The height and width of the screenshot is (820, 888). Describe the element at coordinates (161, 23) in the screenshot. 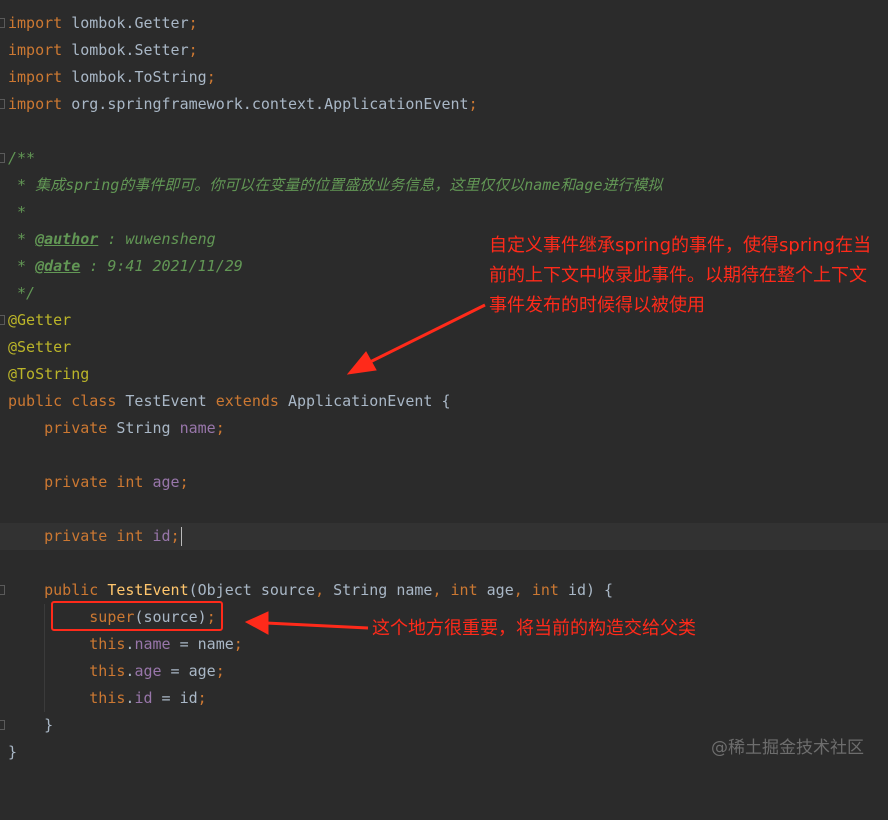

I see `class-name: Getter` at that location.